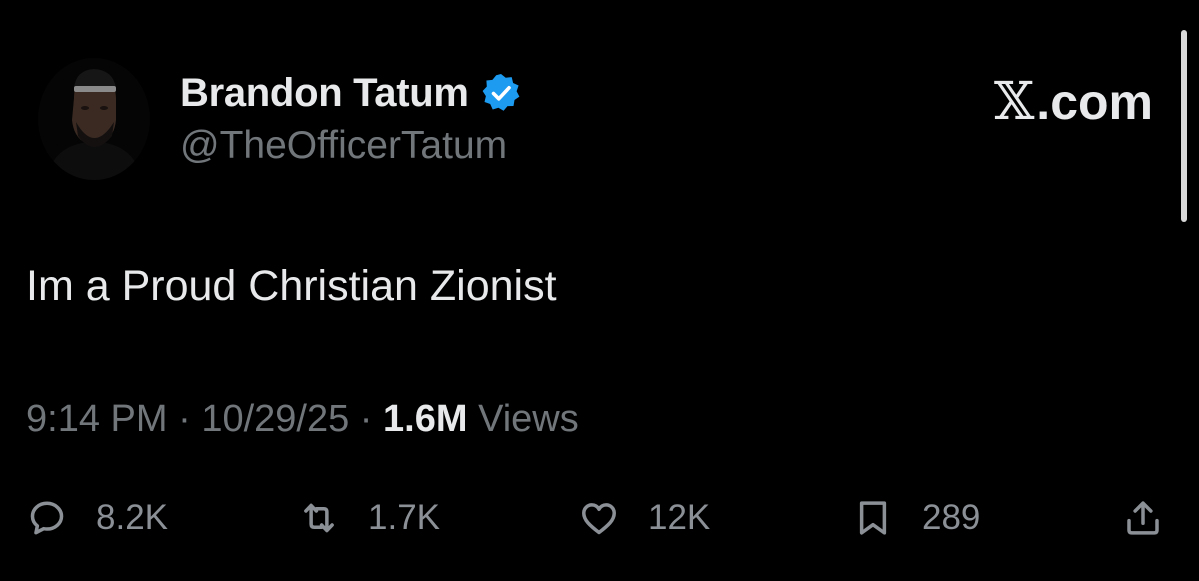  What do you see at coordinates (1014, 102) in the screenshot?
I see `x-logo-mark: 𝕏` at bounding box center [1014, 102].